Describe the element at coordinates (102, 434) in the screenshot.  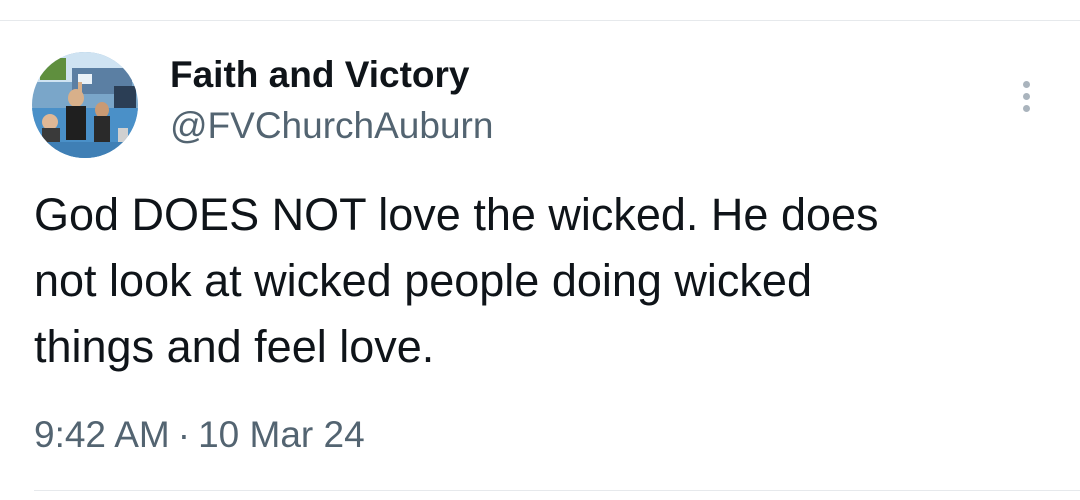
I see `tweet-time: 9:42 AM` at that location.